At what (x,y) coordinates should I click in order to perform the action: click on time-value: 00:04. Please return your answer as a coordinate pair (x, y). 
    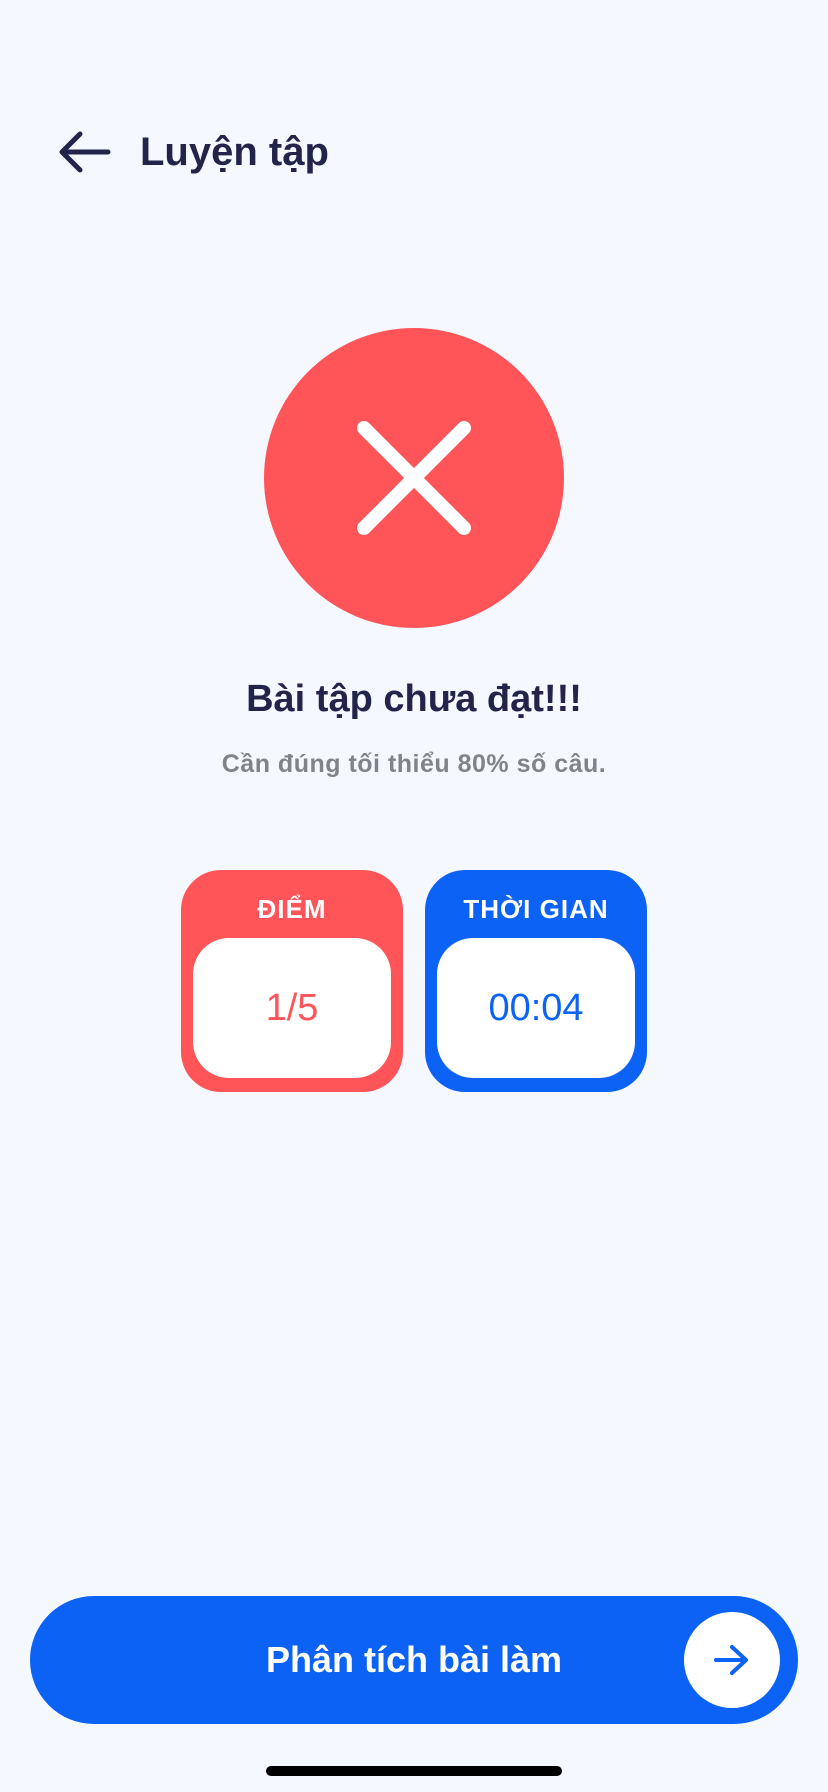
    Looking at the image, I should click on (536, 1008).